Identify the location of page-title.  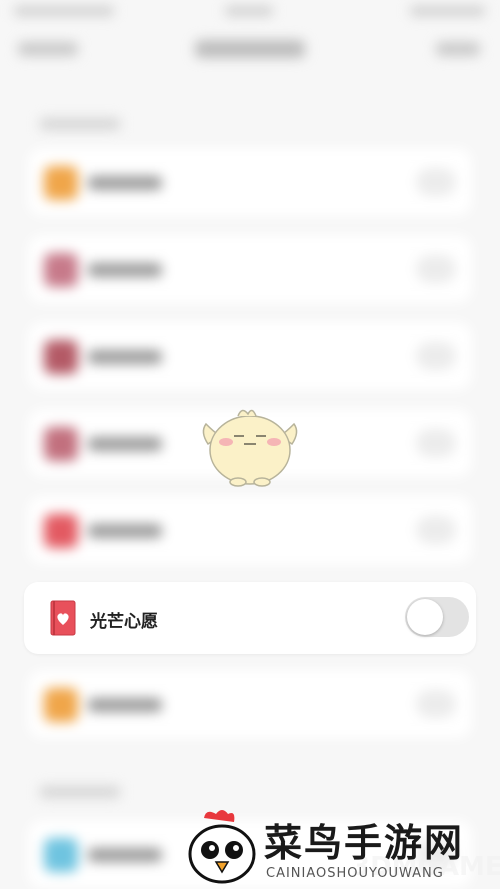
(250, 49).